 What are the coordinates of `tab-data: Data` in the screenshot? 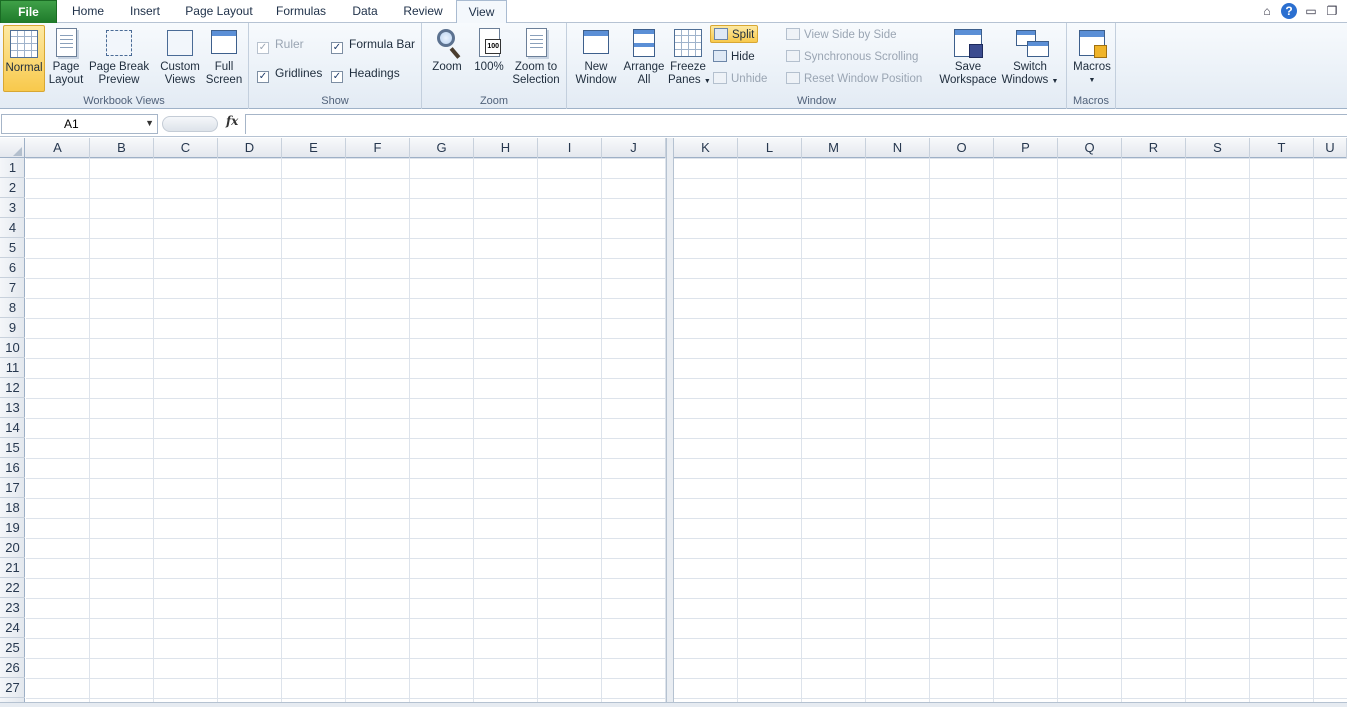 It's located at (365, 11).